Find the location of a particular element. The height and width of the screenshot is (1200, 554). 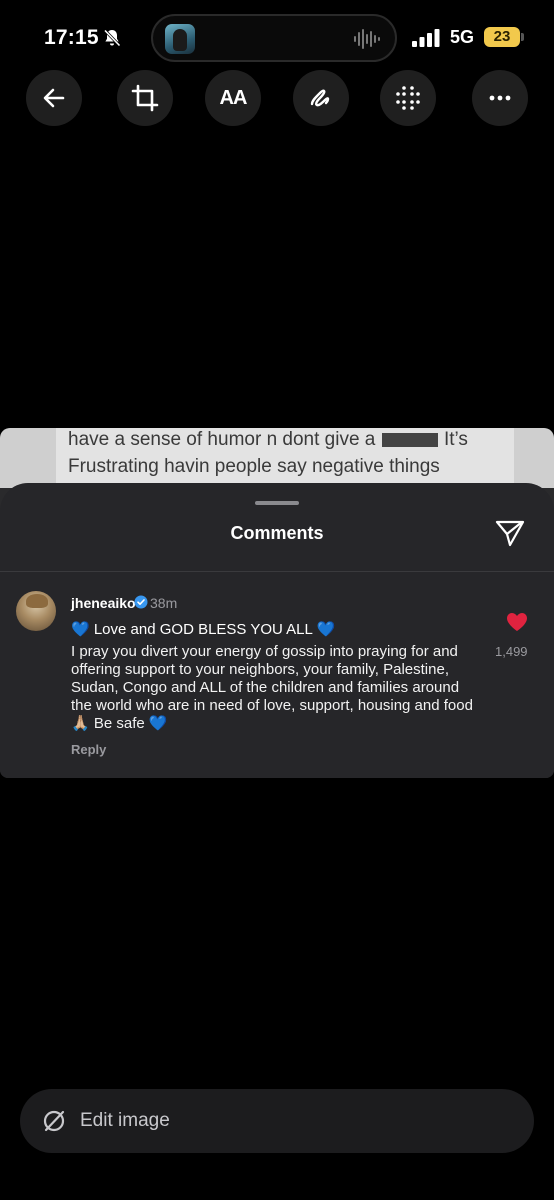

status-bar: 17:15 5G 23 is located at coordinates (277, 38).